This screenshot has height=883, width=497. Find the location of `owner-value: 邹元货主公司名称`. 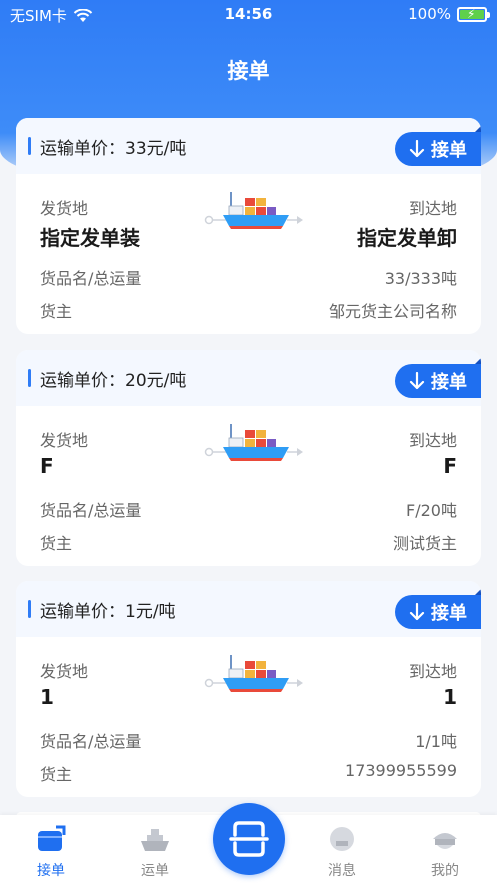

owner-value: 邹元货主公司名称 is located at coordinates (392, 311).